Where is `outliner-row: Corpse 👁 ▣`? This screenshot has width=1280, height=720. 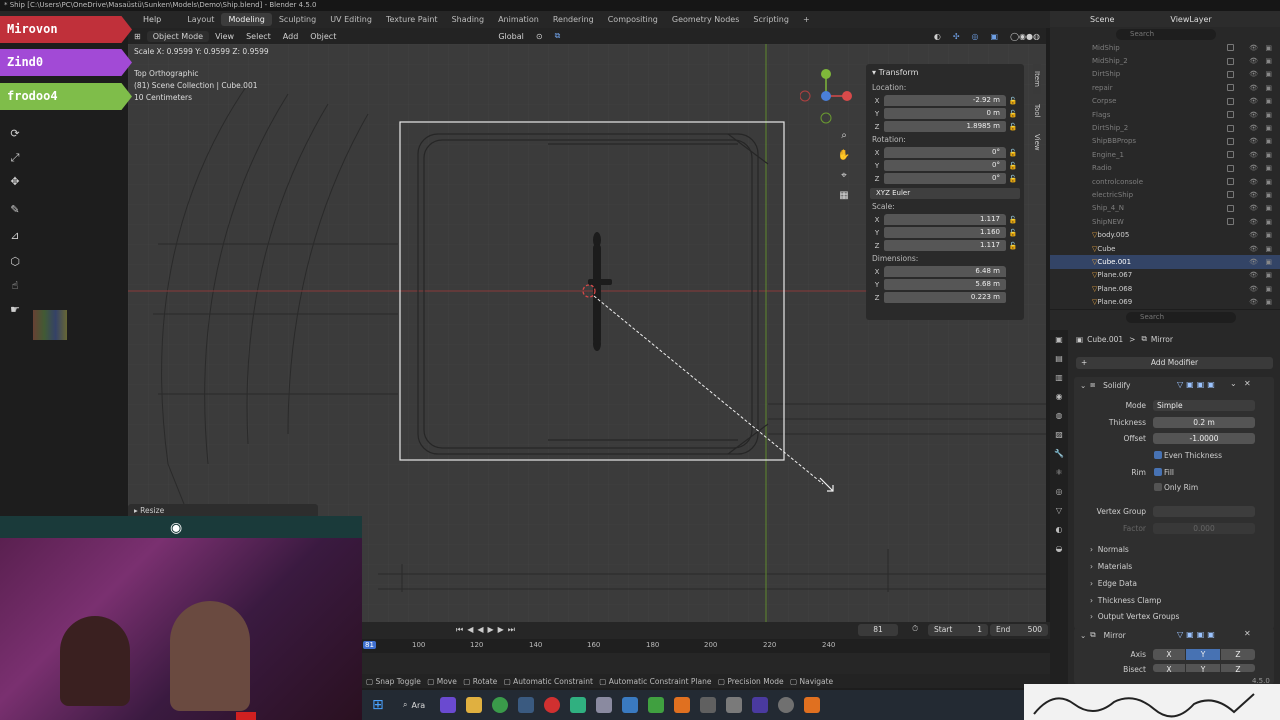
outliner-row: Corpse 👁 ▣ is located at coordinates (1165, 101).